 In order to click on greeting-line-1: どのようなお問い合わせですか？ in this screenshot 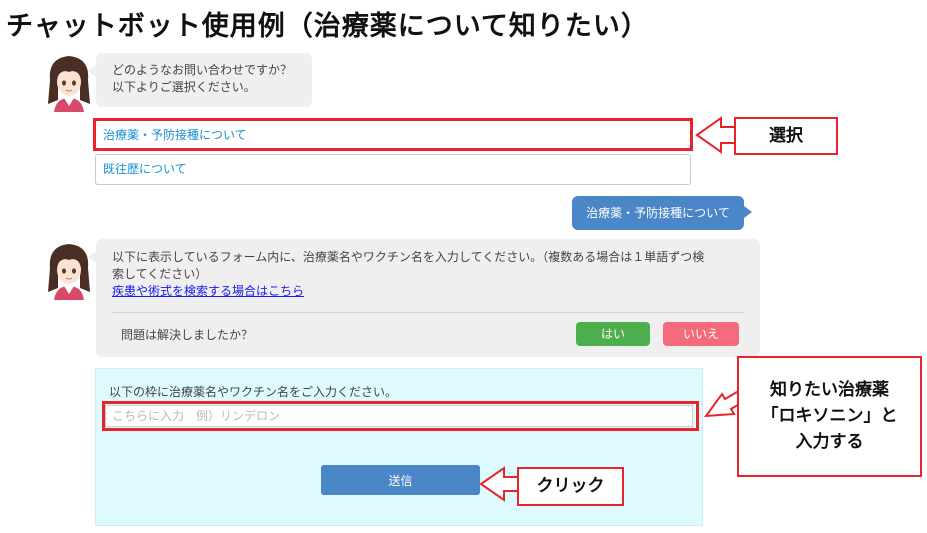, I will do `click(202, 70)`.